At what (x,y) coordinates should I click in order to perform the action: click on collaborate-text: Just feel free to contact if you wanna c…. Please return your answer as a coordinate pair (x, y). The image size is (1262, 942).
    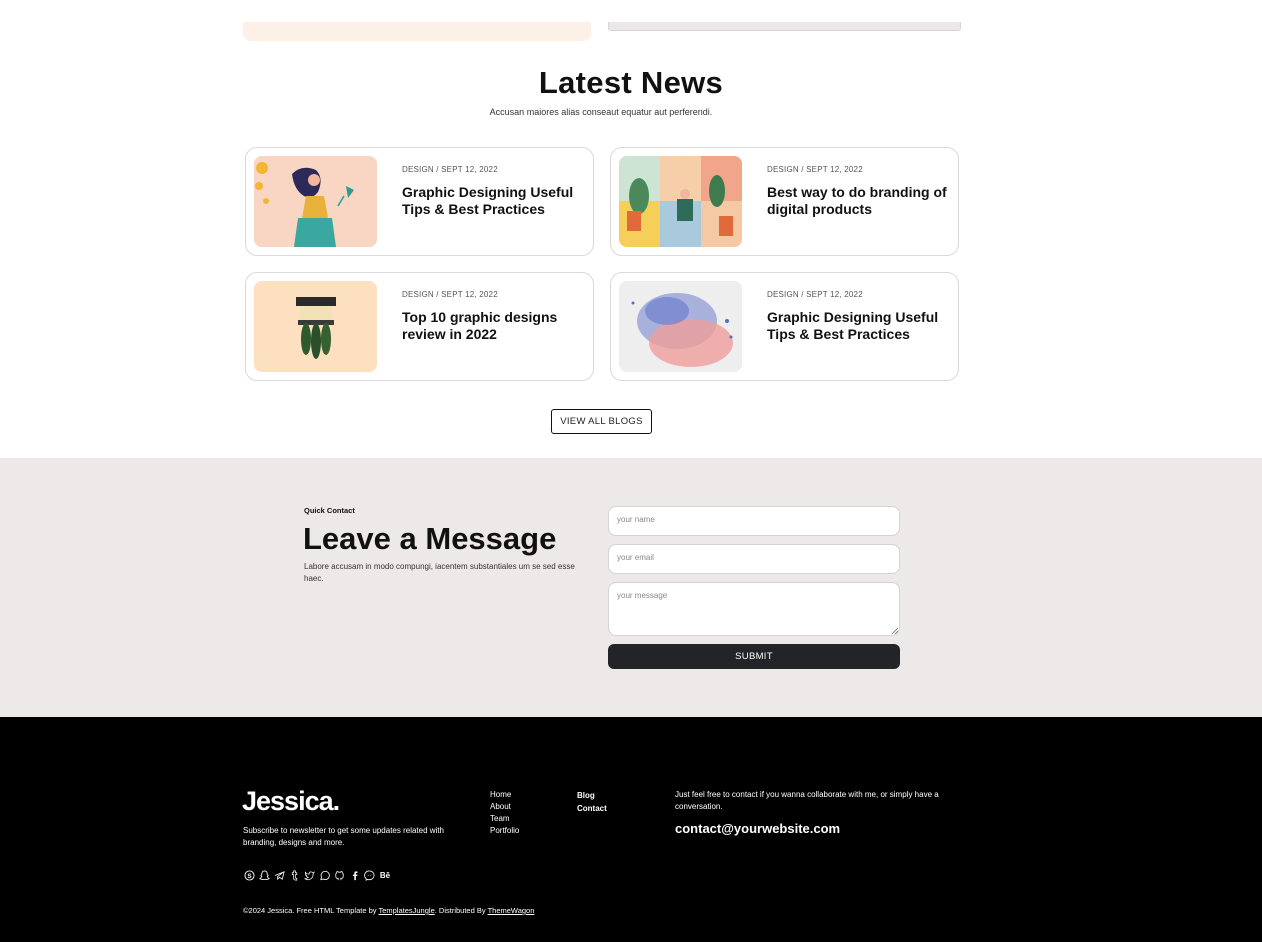
    Looking at the image, I should click on (807, 800).